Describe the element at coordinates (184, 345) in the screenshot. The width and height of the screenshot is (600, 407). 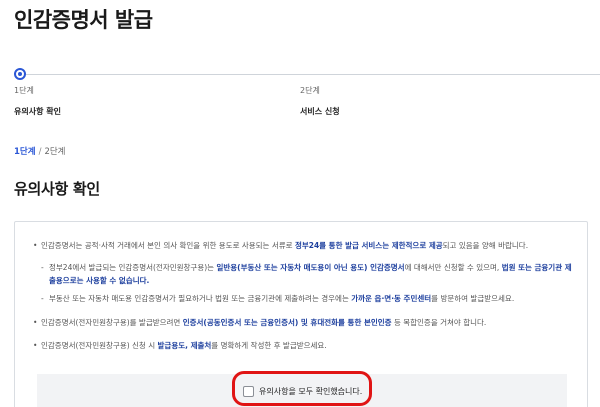
I see `notice-emphasis: 발급용도, 제출처` at that location.